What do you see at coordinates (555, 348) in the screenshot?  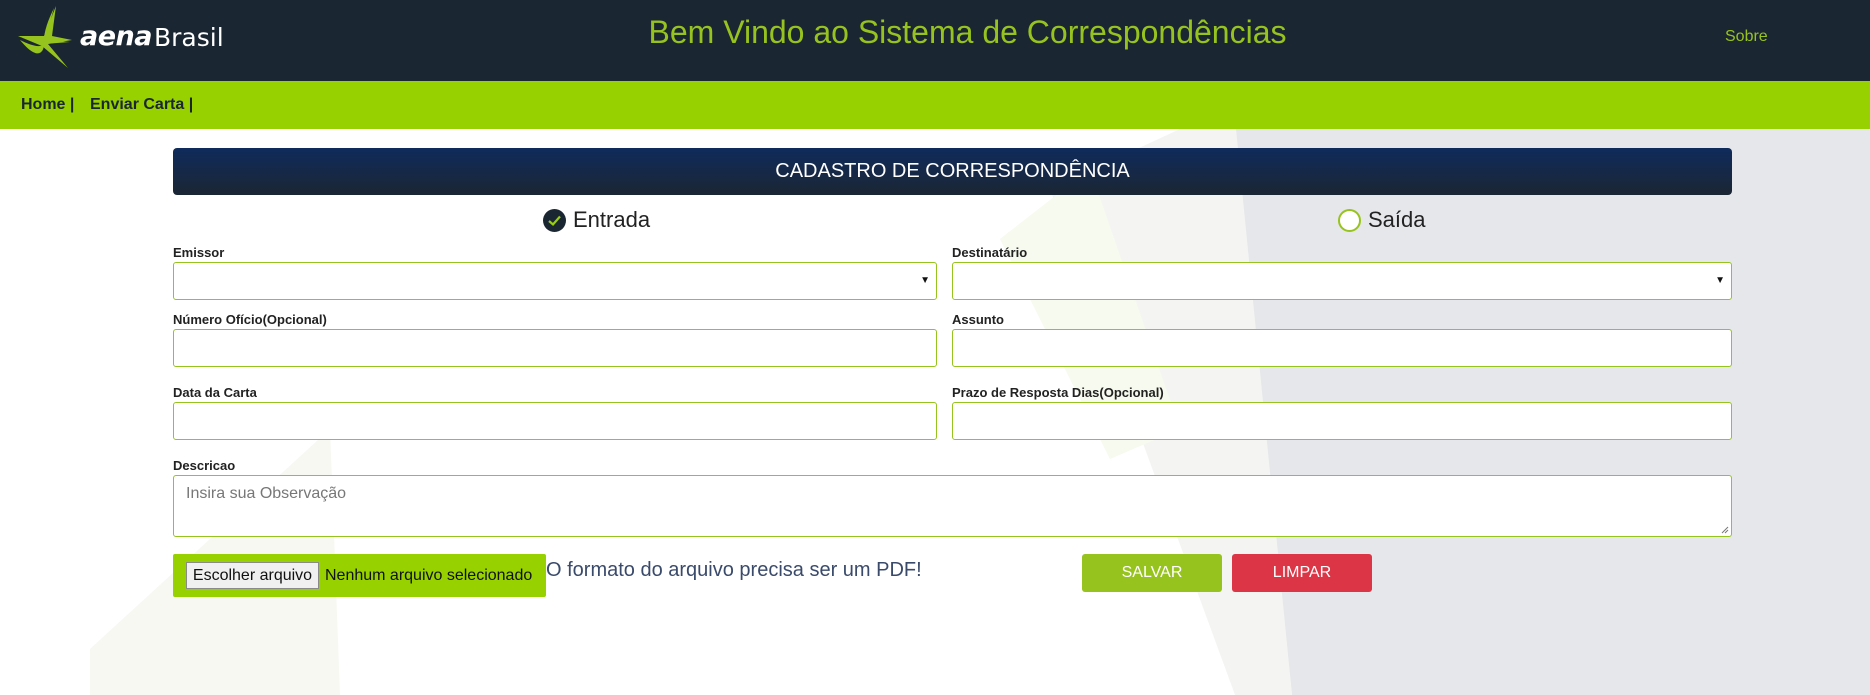 I see `numero-oficio-input` at bounding box center [555, 348].